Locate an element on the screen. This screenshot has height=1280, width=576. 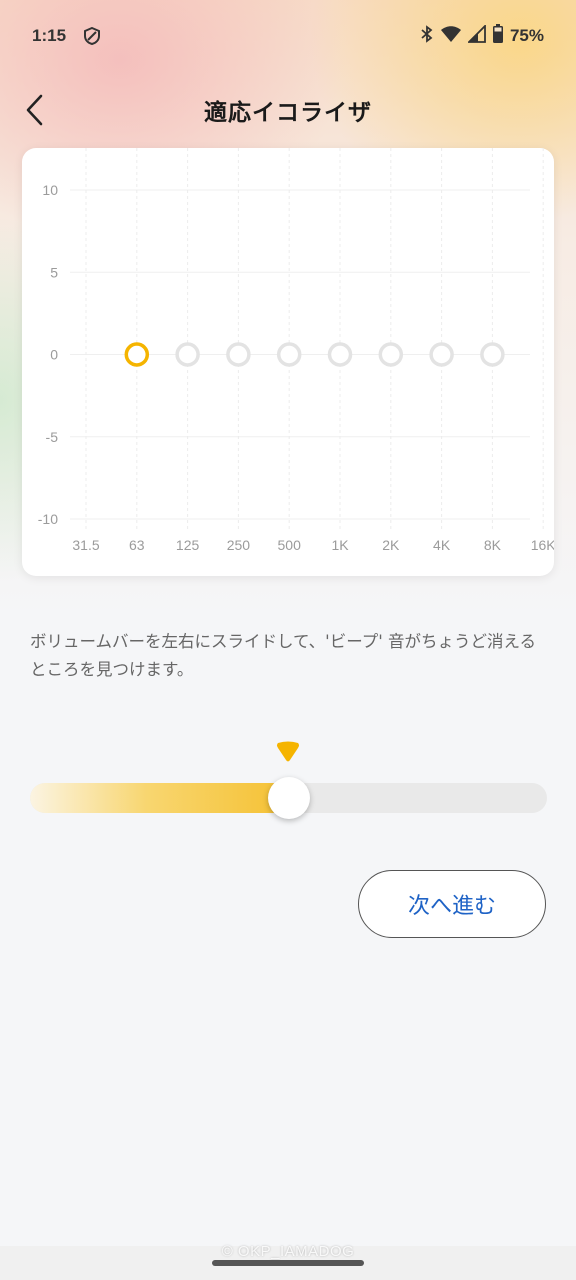
x-tick-label: 250 is located at coordinates (239, 545).